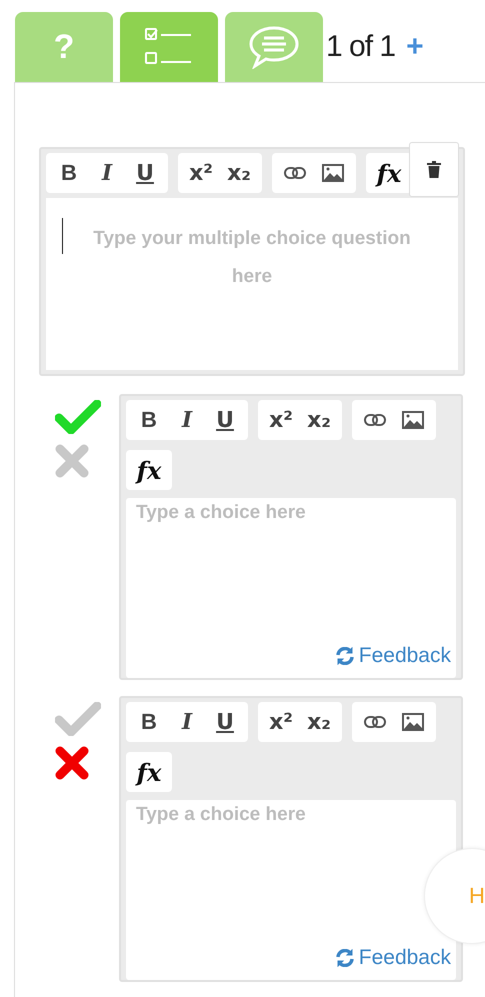  Describe the element at coordinates (274, 47) in the screenshot. I see `speech-bubble-icon` at that location.